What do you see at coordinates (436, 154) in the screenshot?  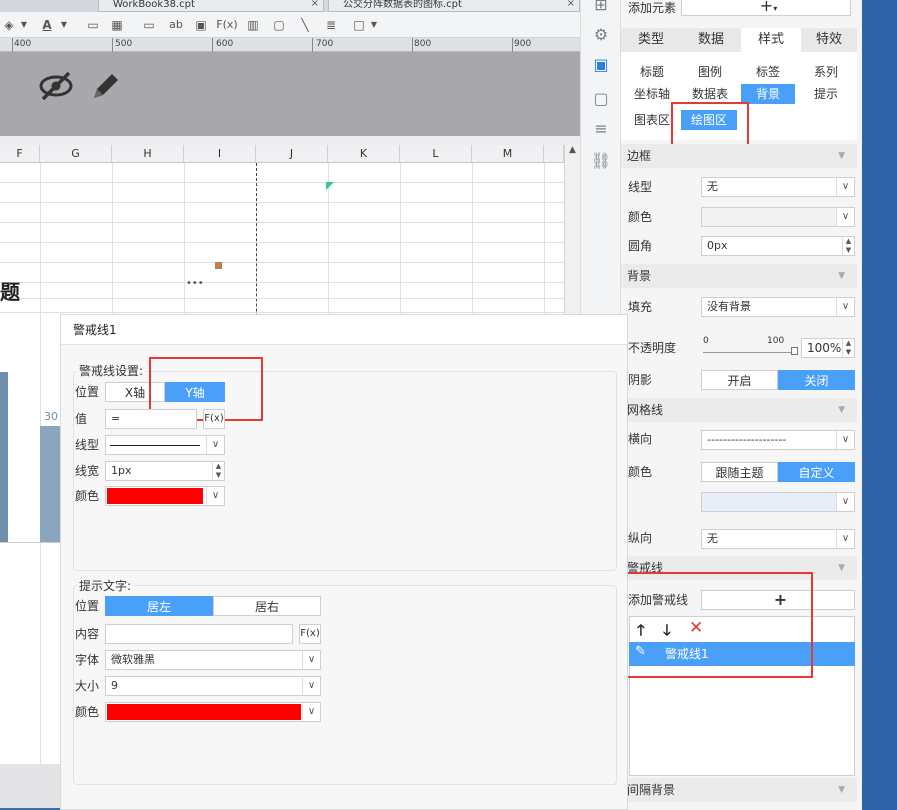 I see `column-header: L` at bounding box center [436, 154].